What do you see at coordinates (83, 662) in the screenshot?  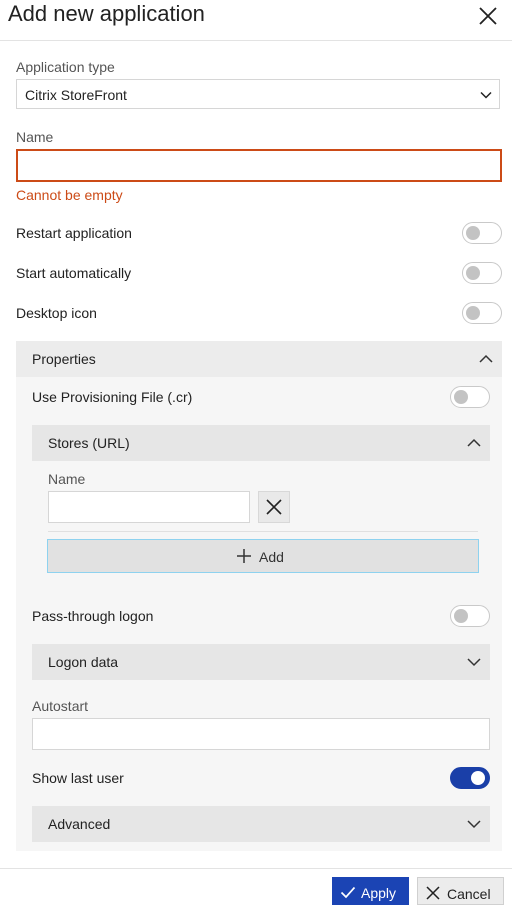 I see `logon-data-title: Logon data` at bounding box center [83, 662].